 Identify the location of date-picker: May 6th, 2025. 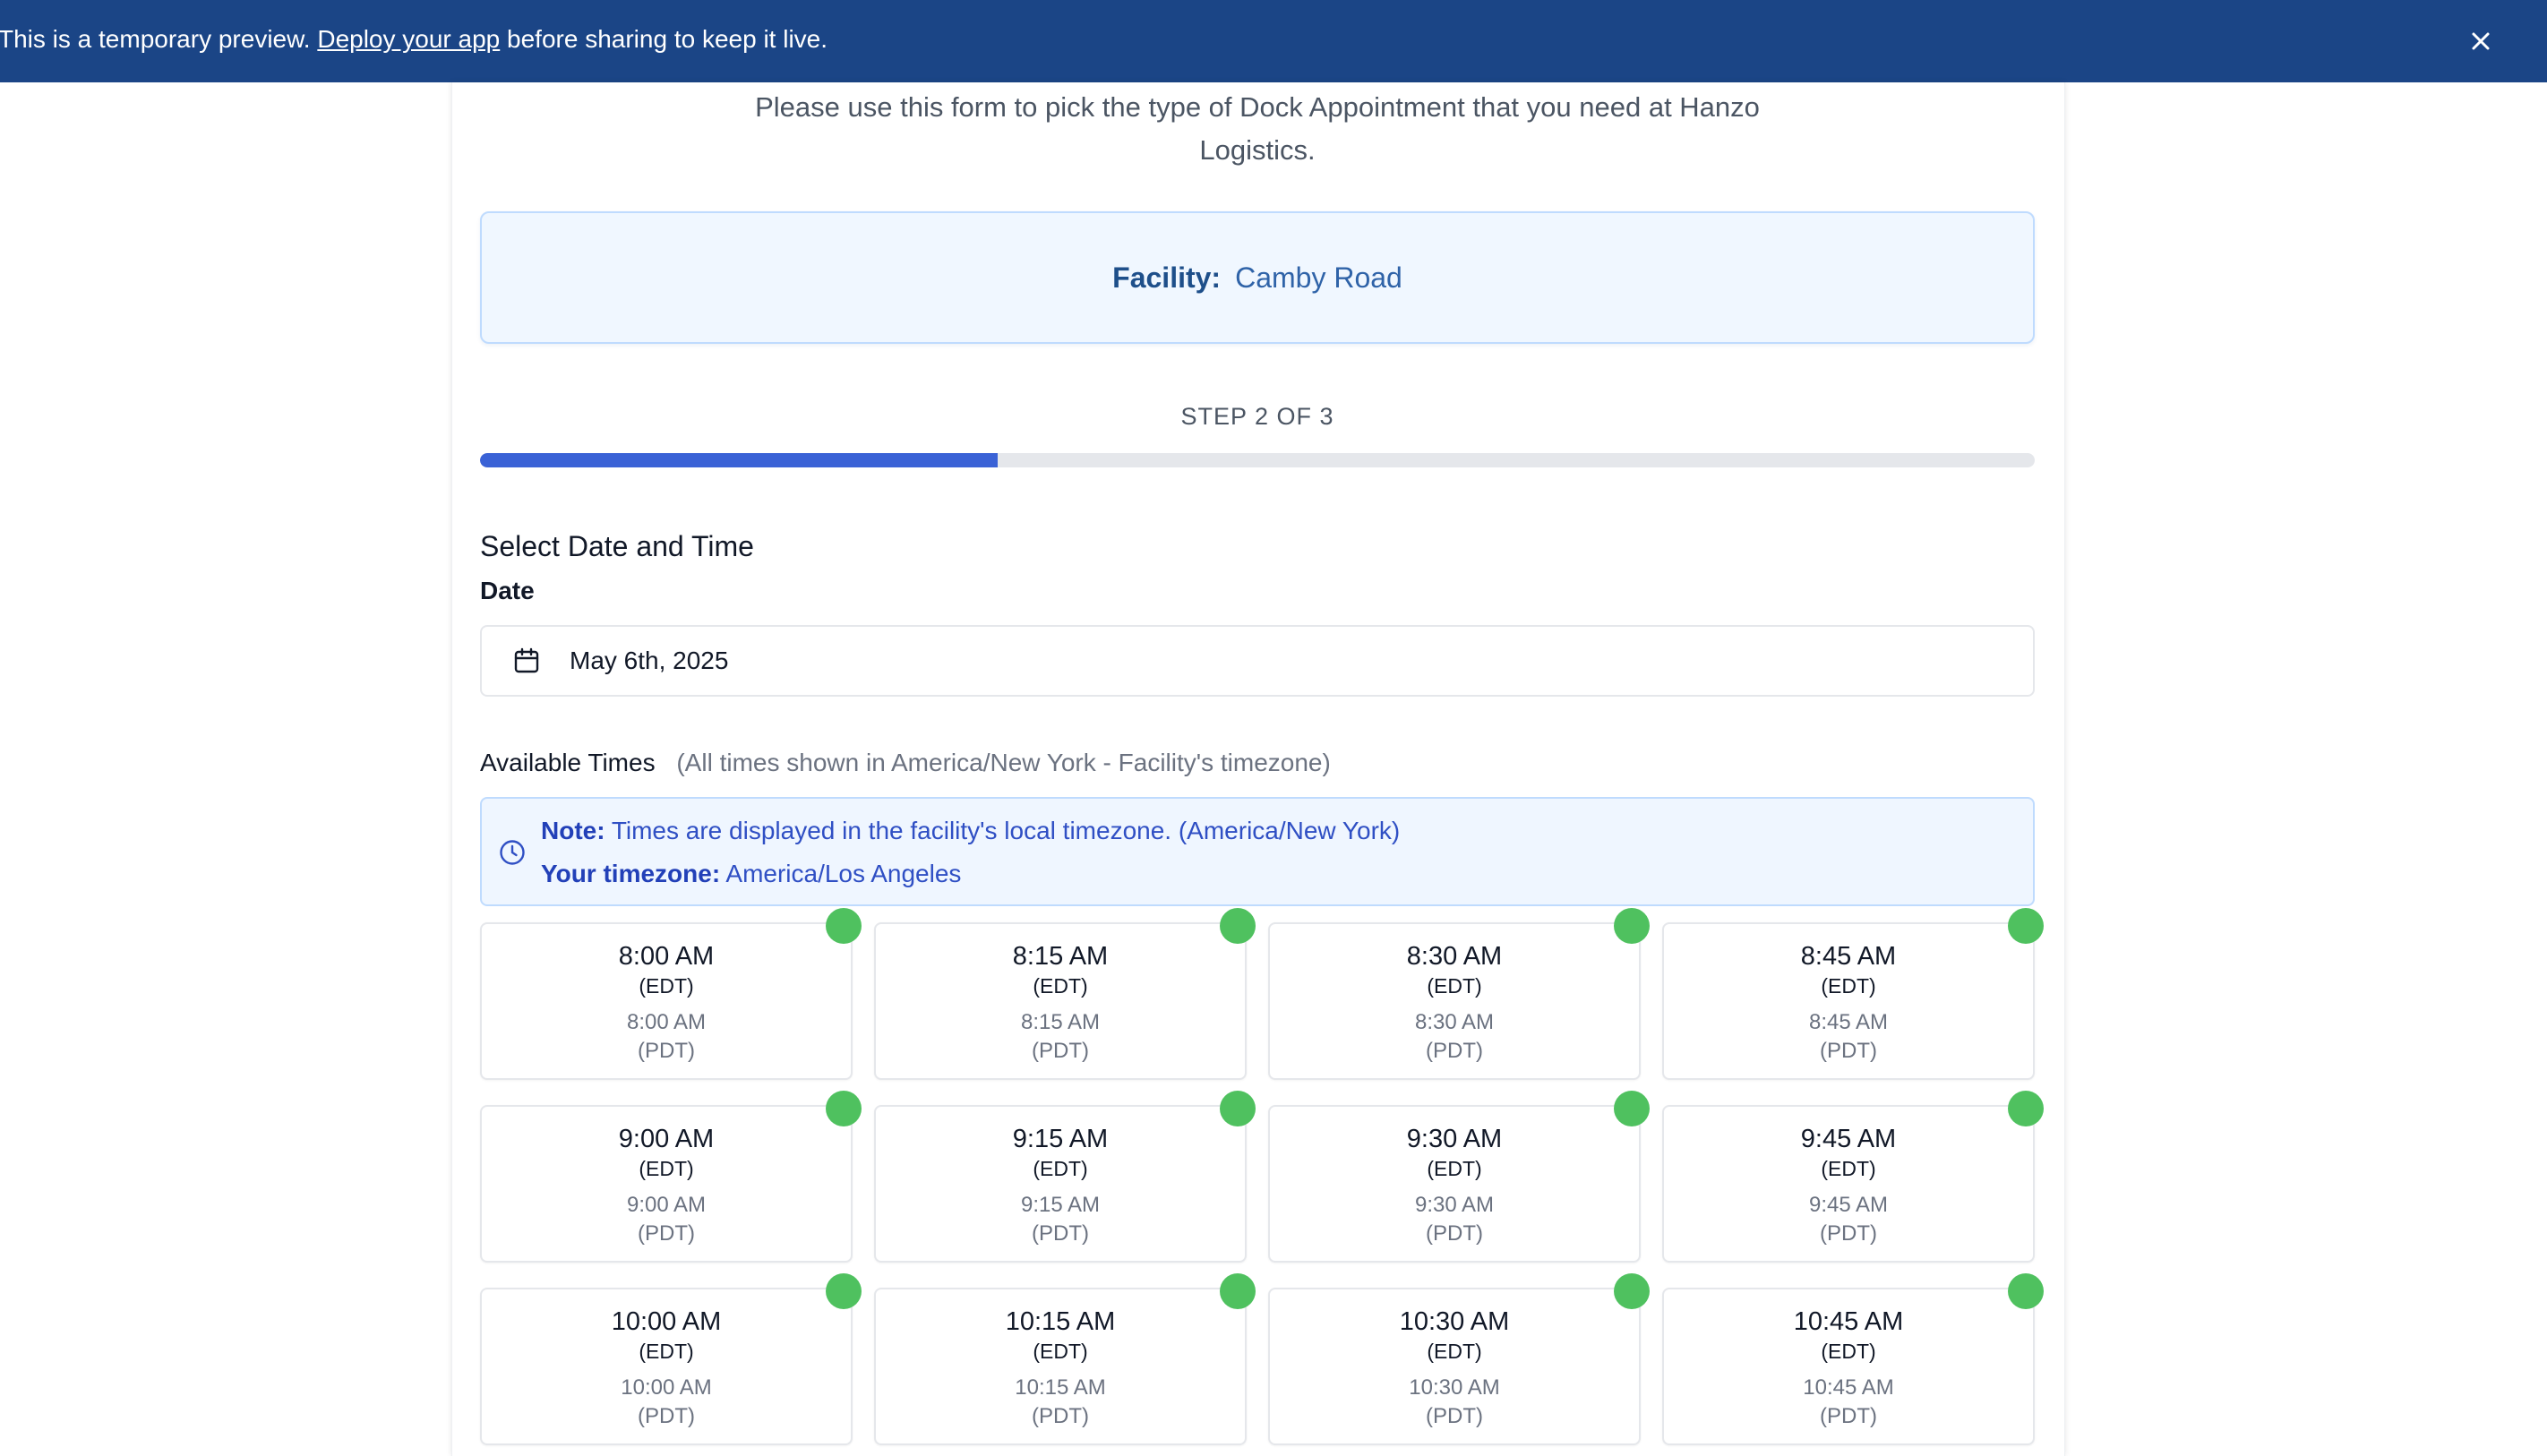
(1257, 661).